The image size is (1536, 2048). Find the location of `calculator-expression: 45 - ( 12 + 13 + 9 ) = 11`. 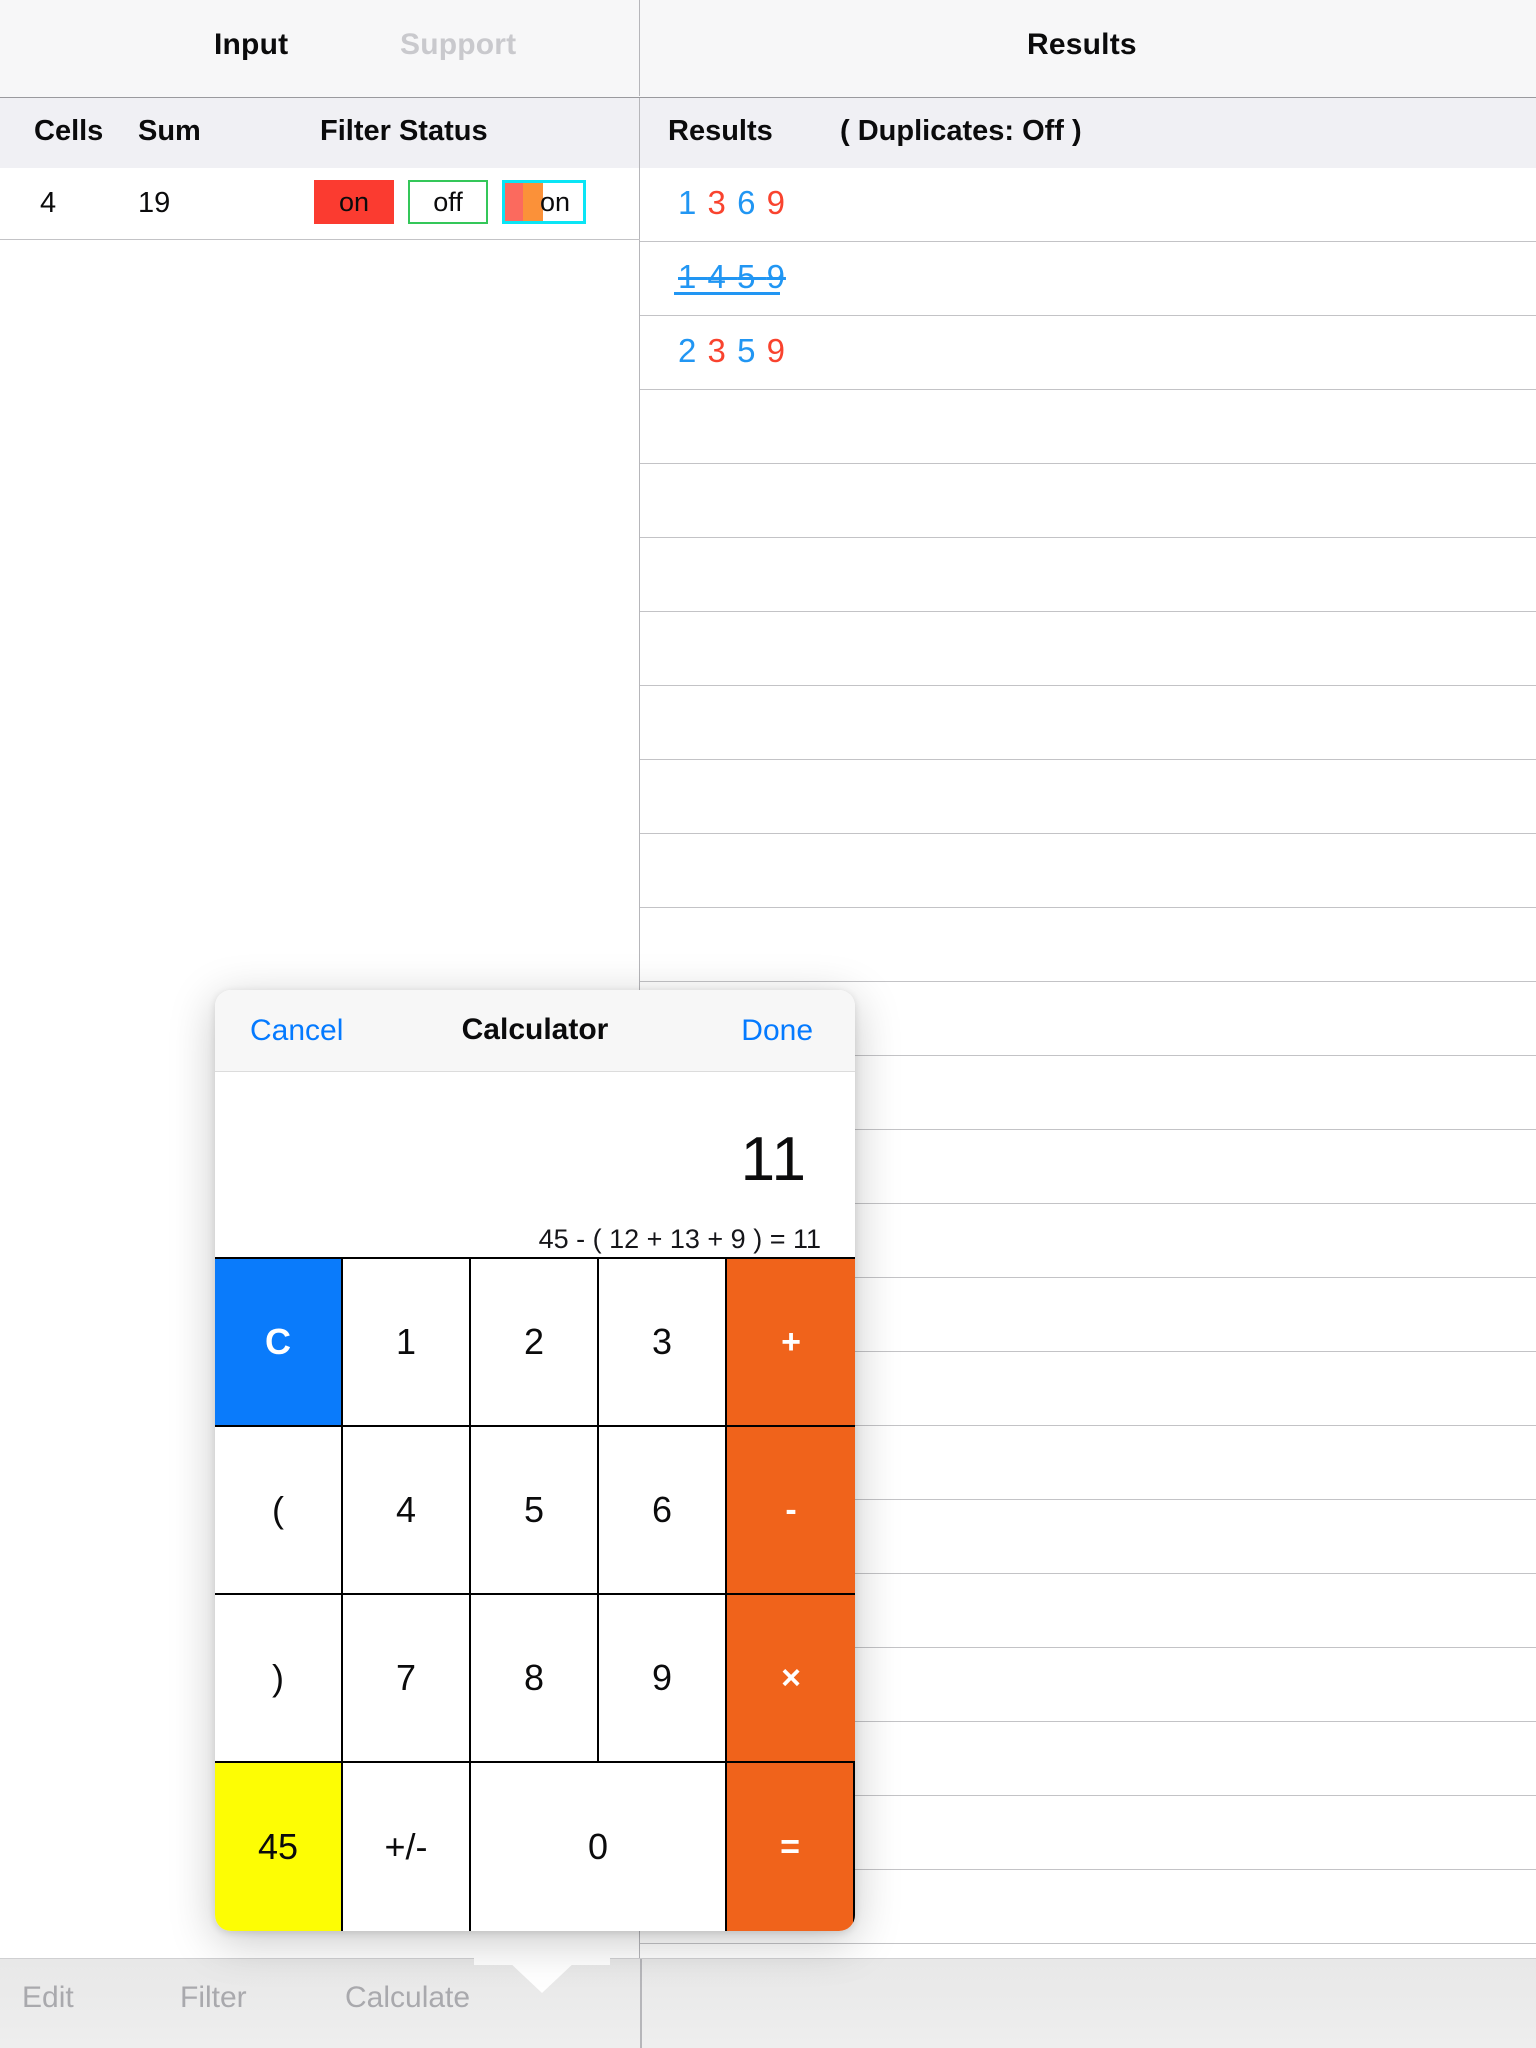

calculator-expression: 45 - ( 12 + 13 + 9 ) = 11 is located at coordinates (679, 1239).